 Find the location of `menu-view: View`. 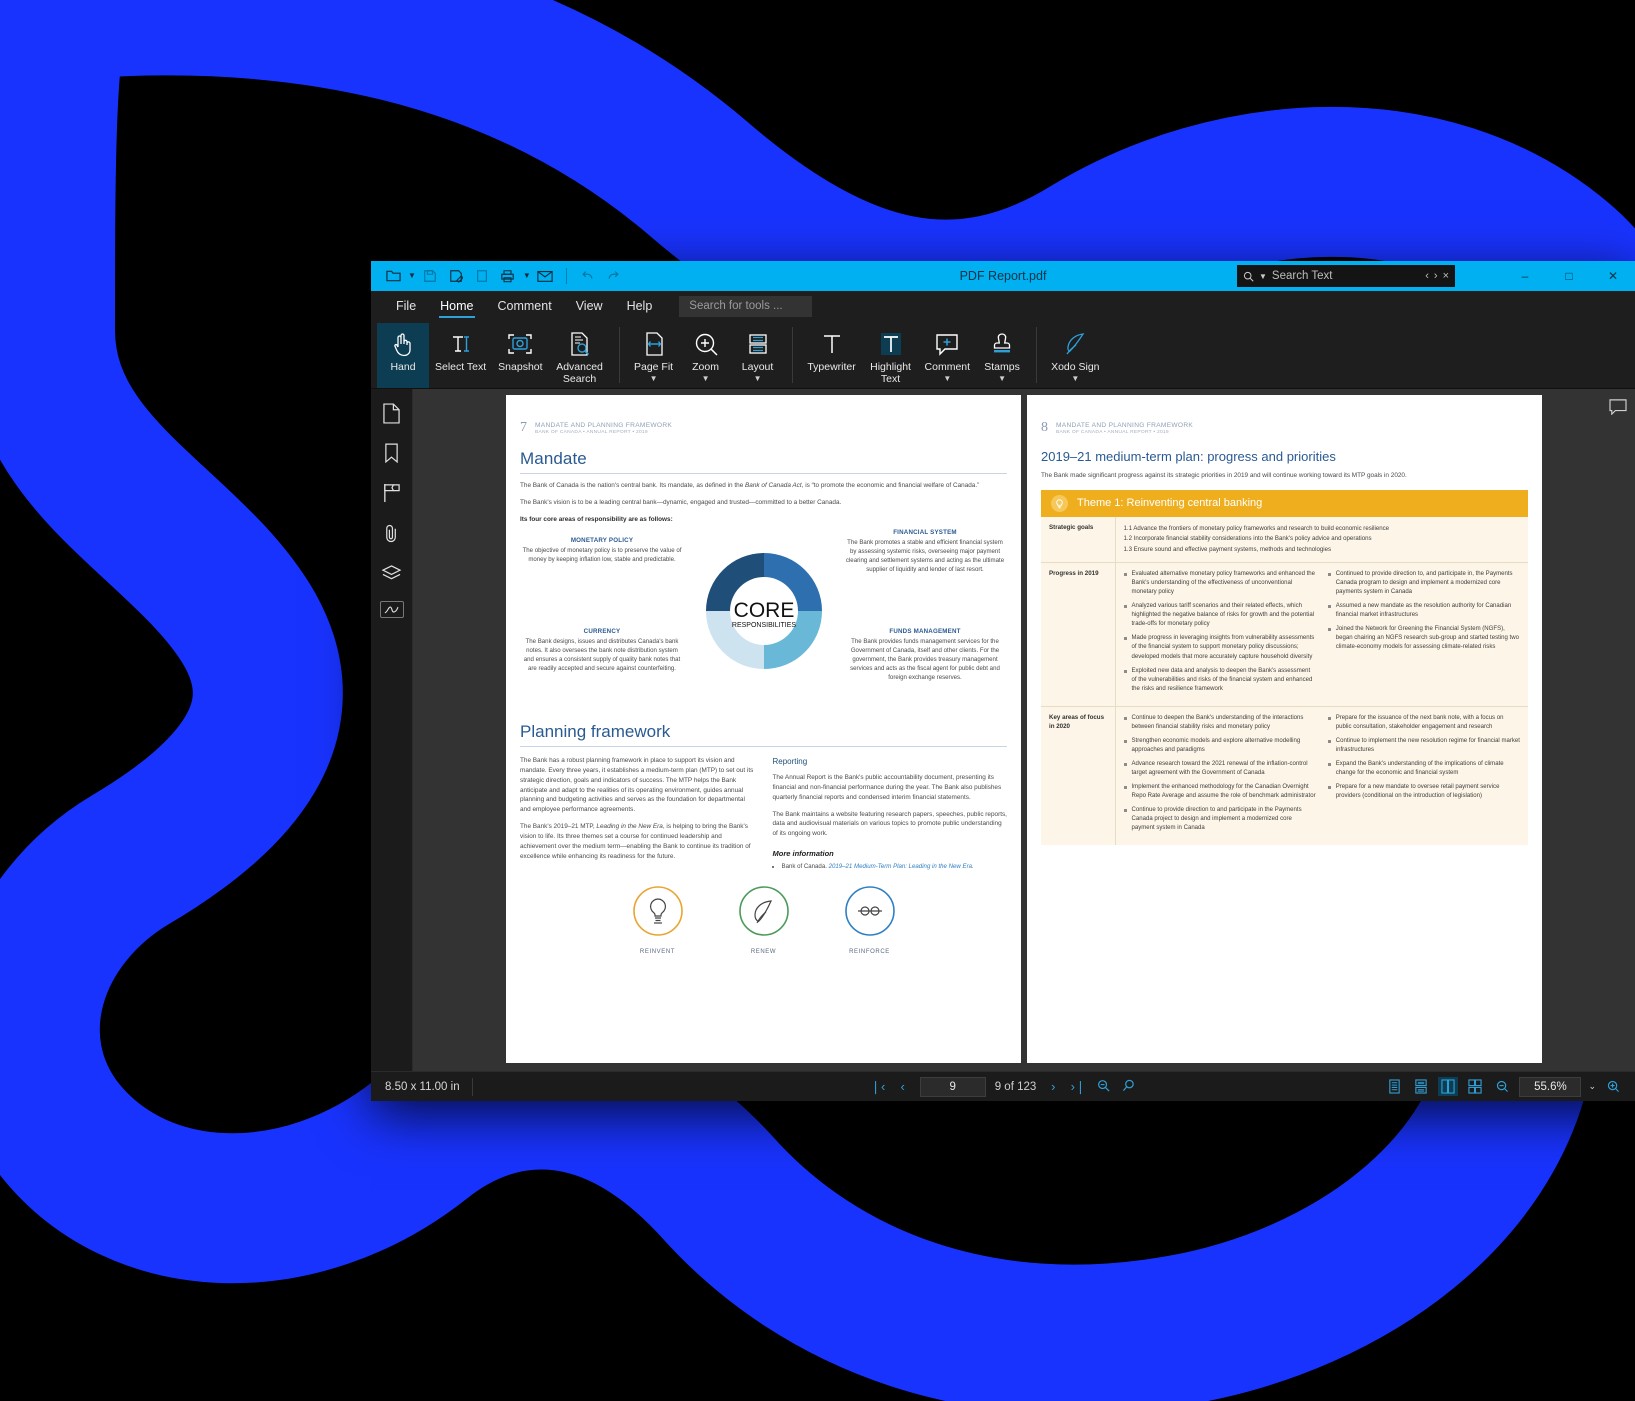

menu-view: View is located at coordinates (589, 306).